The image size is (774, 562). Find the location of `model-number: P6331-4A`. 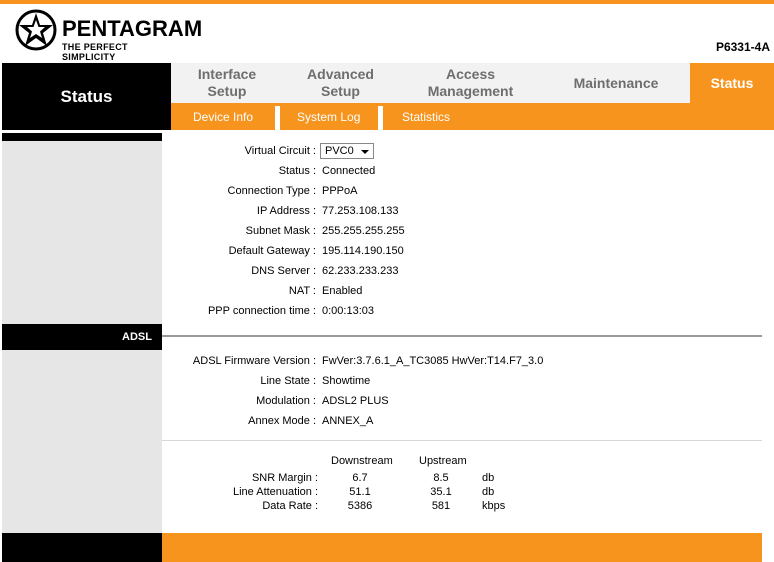

model-number: P6331-4A is located at coordinates (742, 47).